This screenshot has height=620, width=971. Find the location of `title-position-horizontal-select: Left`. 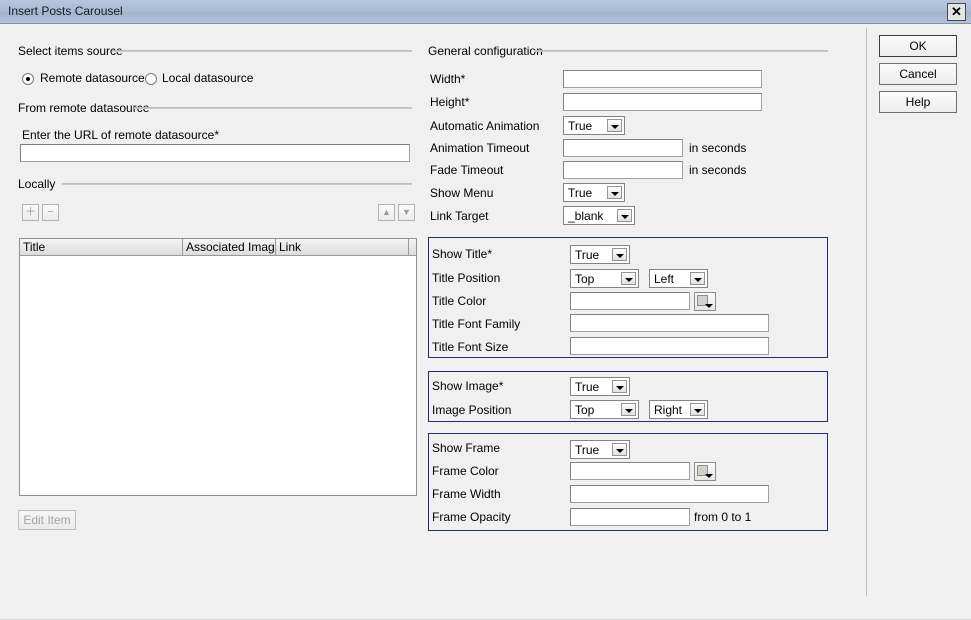

title-position-horizontal-select: Left is located at coordinates (678, 278).